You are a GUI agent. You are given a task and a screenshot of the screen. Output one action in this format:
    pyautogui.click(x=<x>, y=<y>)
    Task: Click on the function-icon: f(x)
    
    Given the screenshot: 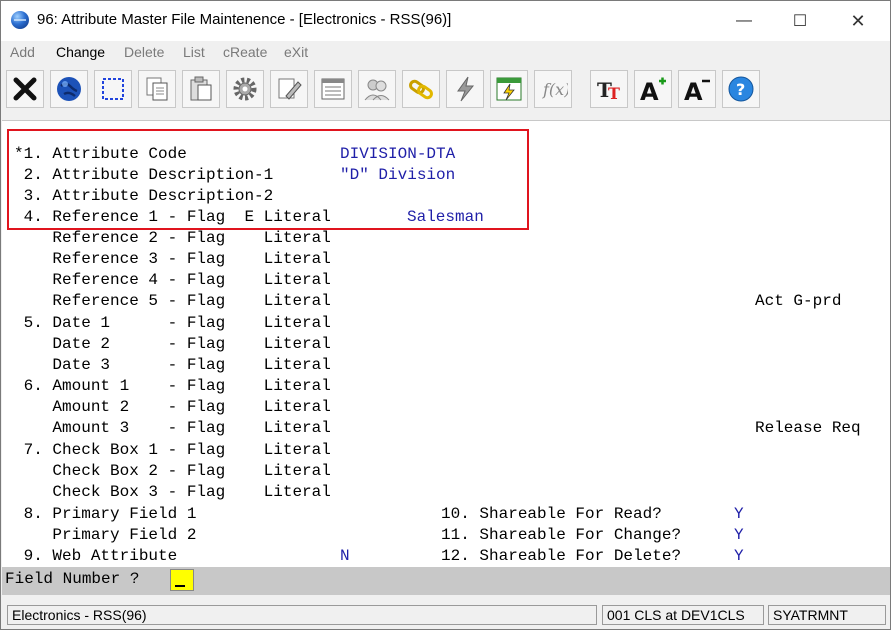 What is the action you would take?
    pyautogui.click(x=553, y=89)
    